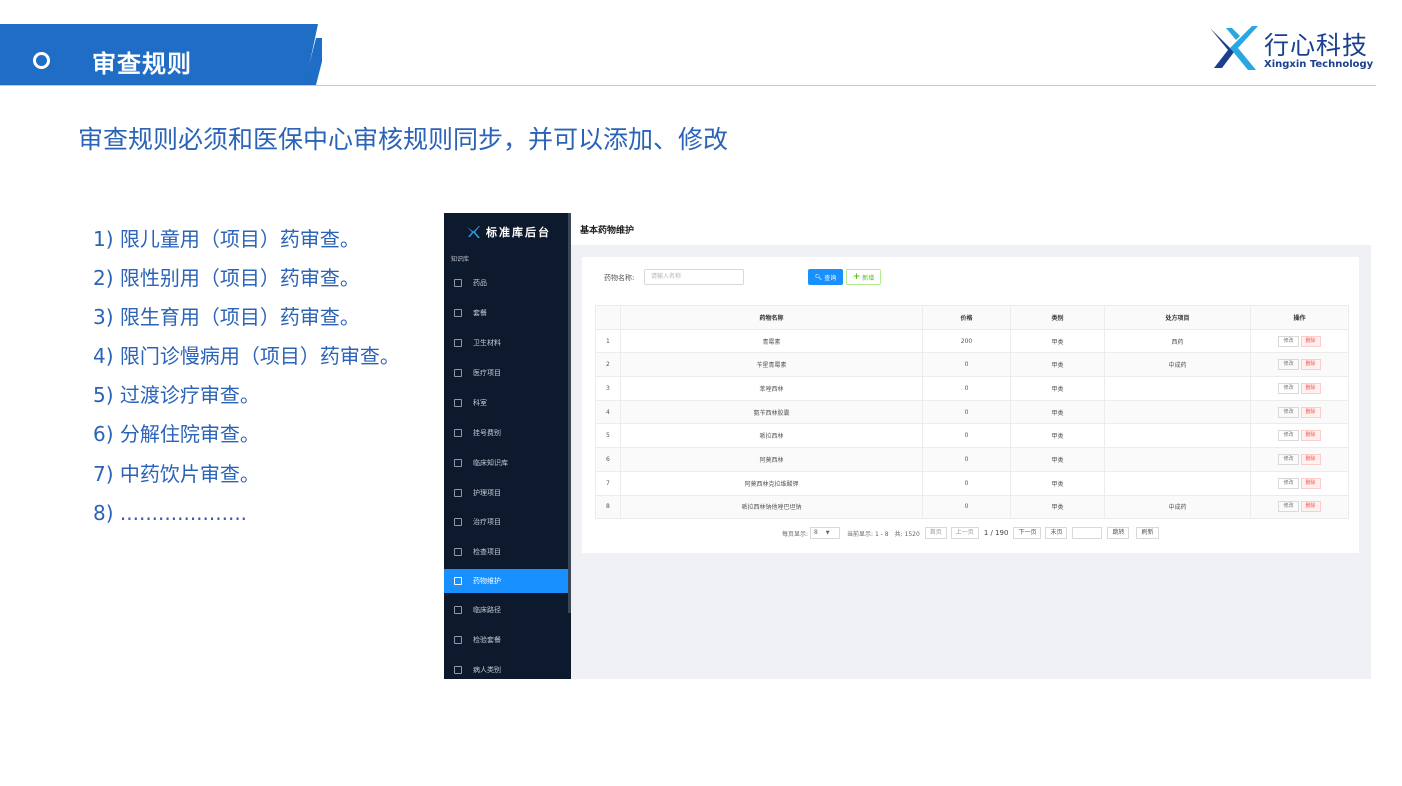 The height and width of the screenshot is (786, 1402). What do you see at coordinates (506, 403) in the screenshot?
I see `sidebar-item: 科室` at bounding box center [506, 403].